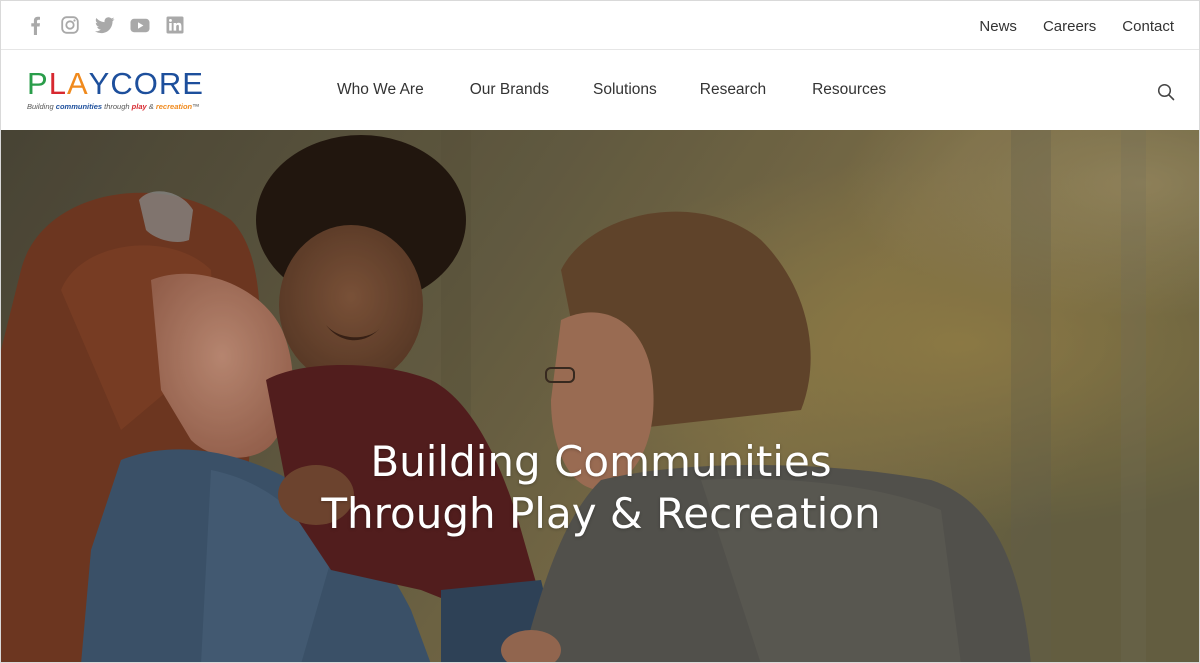 The height and width of the screenshot is (663, 1200). Describe the element at coordinates (38, 83) in the screenshot. I see `logo-letter: P` at that location.